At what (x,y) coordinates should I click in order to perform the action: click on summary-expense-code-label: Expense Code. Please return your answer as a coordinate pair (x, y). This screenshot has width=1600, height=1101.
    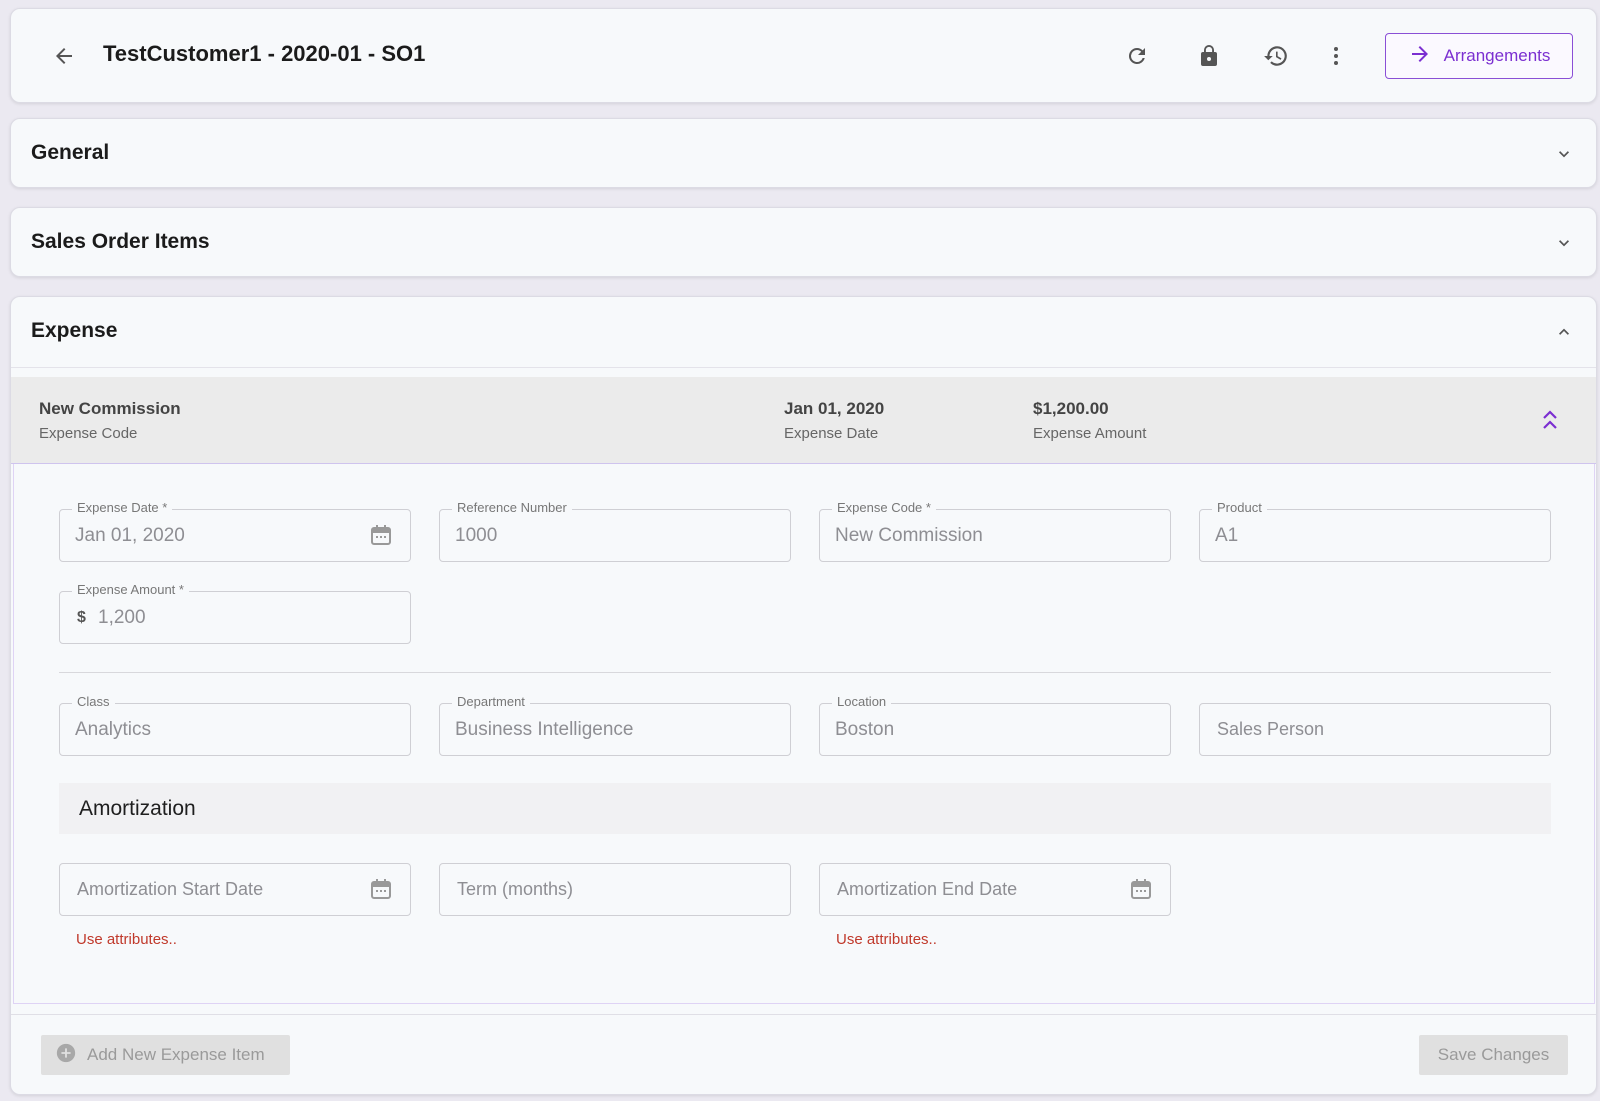
    Looking at the image, I should click on (88, 433).